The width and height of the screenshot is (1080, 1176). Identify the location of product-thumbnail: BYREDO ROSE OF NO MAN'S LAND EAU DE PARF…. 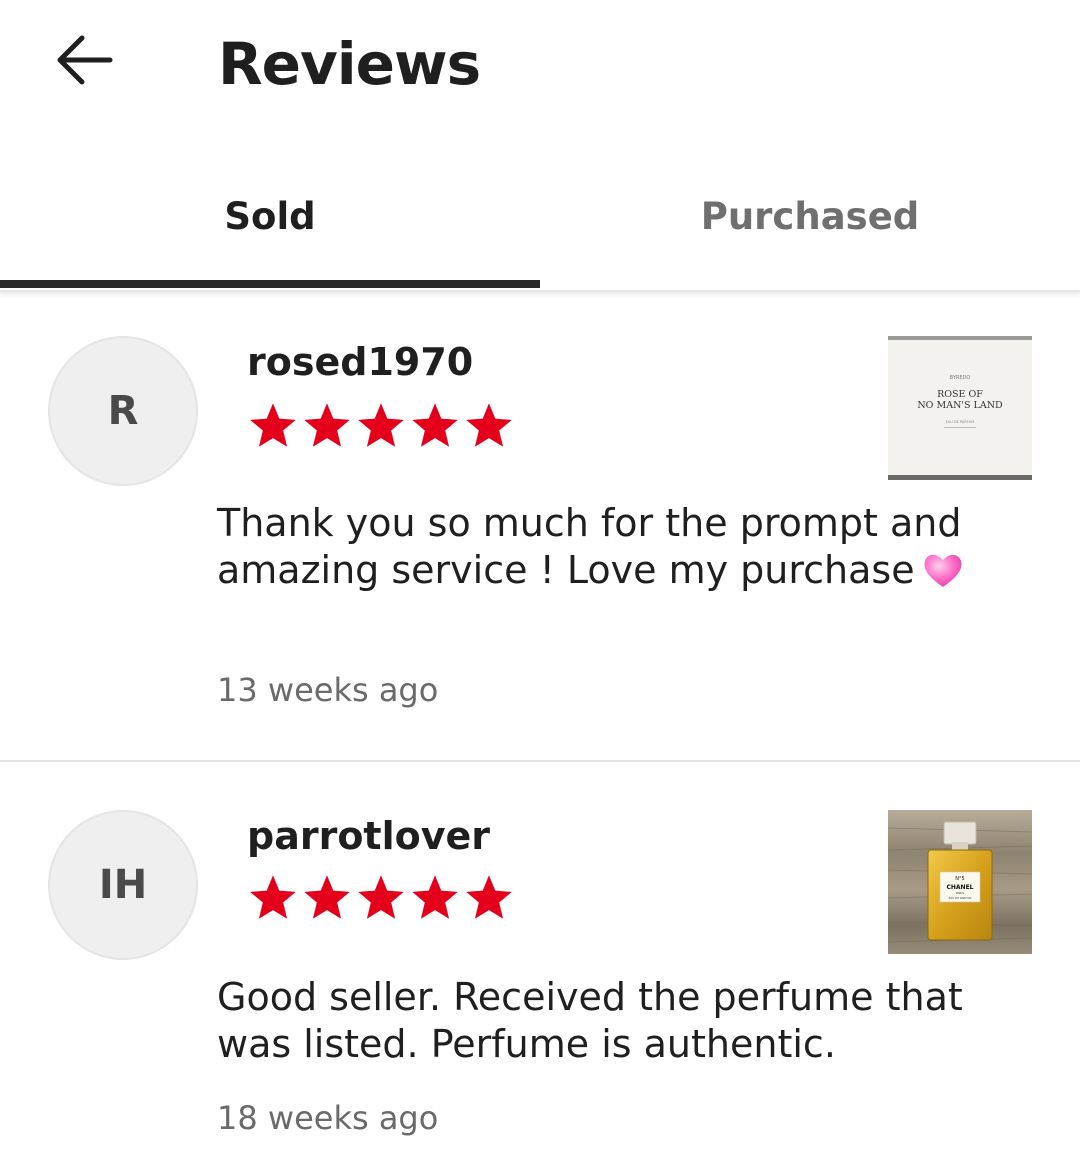
(960, 408).